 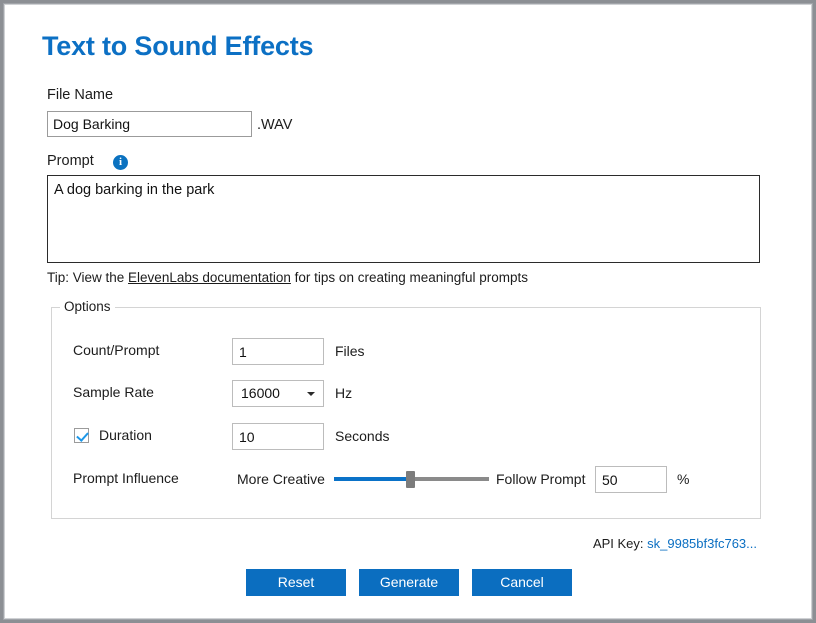 I want to click on reset-button: Reset, so click(x=296, y=582).